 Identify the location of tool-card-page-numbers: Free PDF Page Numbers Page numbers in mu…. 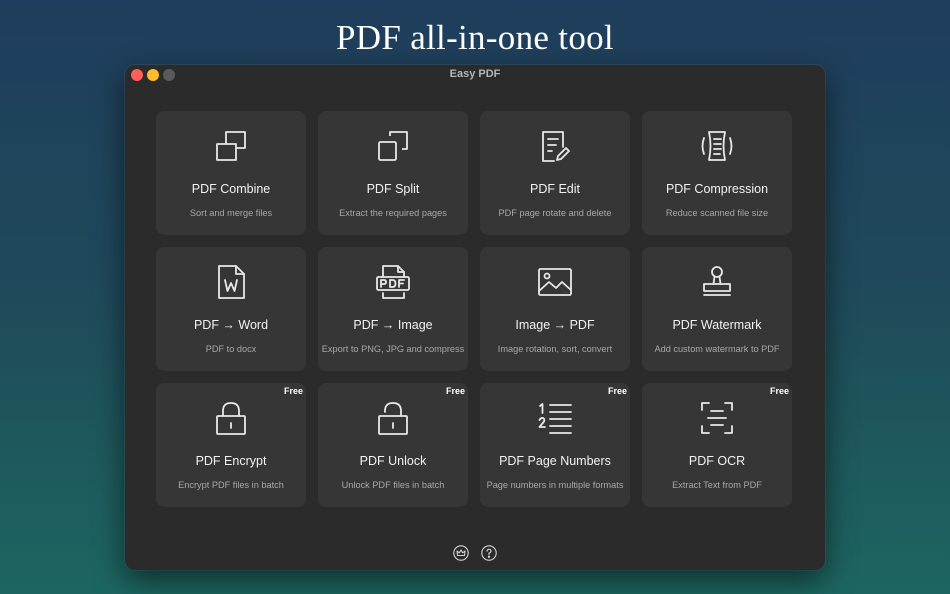
(555, 445).